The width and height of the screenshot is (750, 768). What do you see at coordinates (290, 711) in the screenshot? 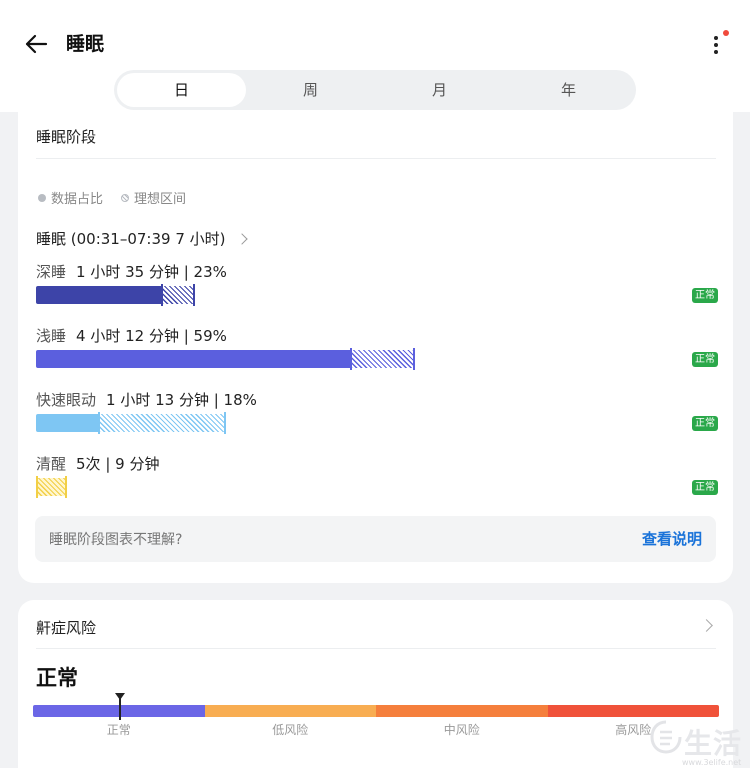
I see `risk-segment-low` at bounding box center [290, 711].